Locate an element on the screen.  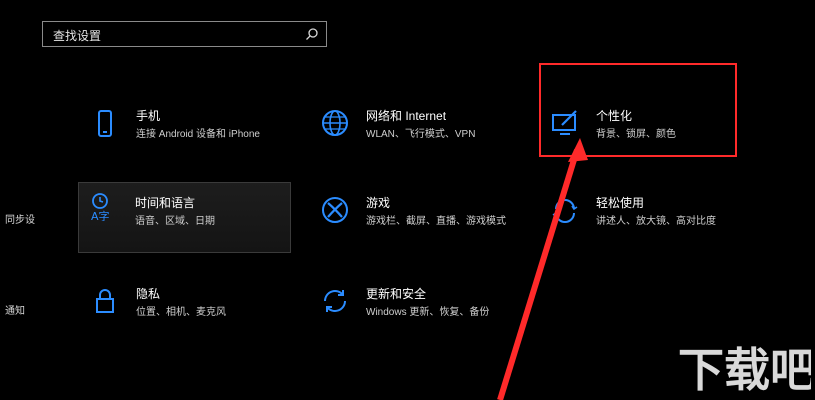
svg-text: 下载吧 is located at coordinates (744, 368).